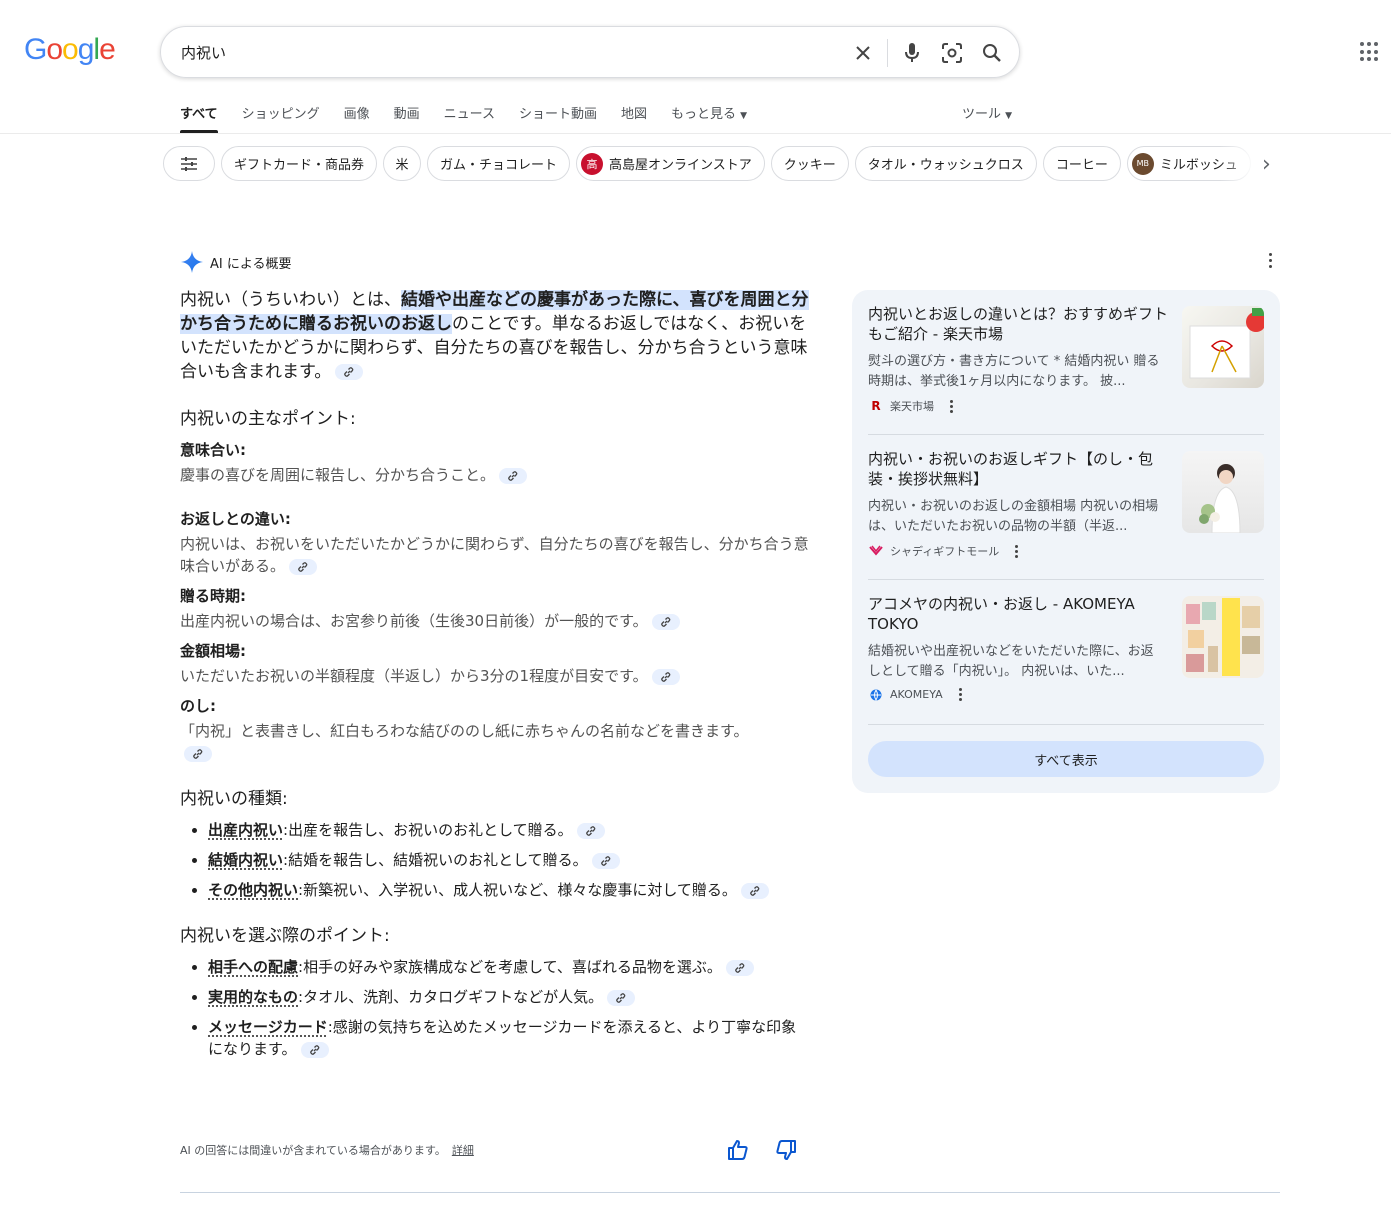 The image size is (1391, 1210). I want to click on filter-settings-chip, so click(189, 163).